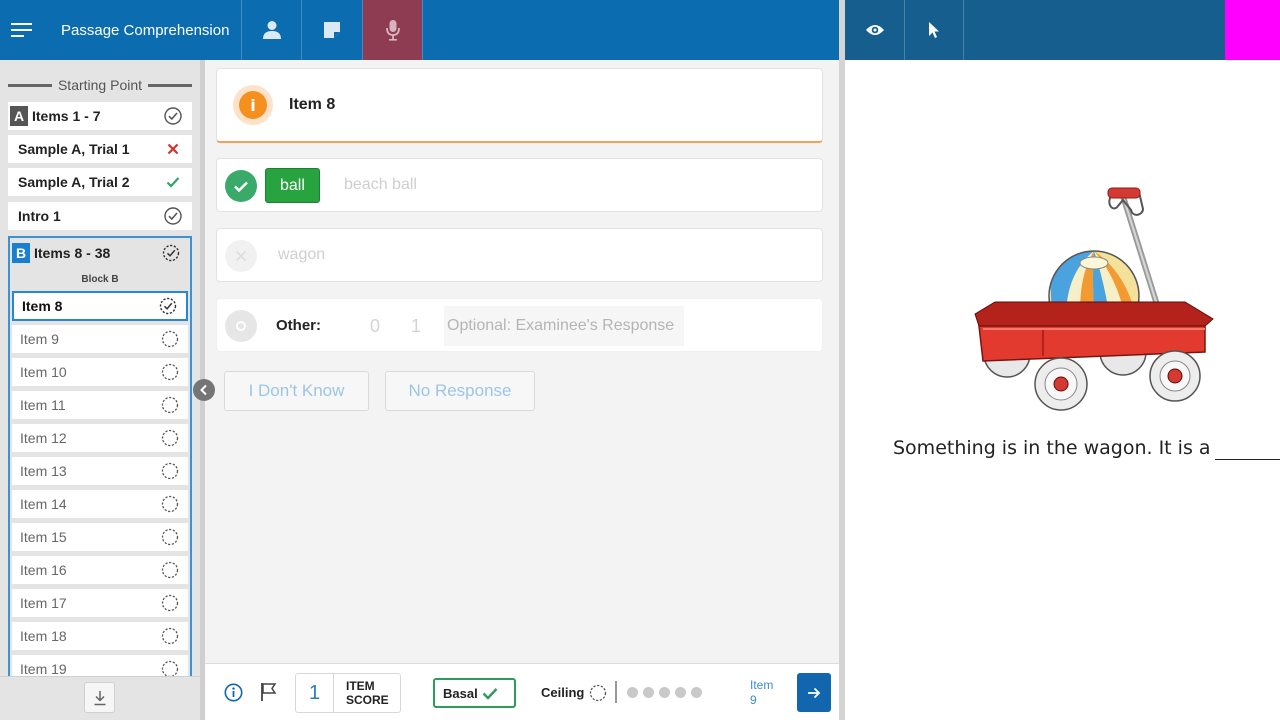 This screenshot has height=720, width=1280. Describe the element at coordinates (66, 116) in the screenshot. I see `block-a-label: Items 1 - 7` at that location.